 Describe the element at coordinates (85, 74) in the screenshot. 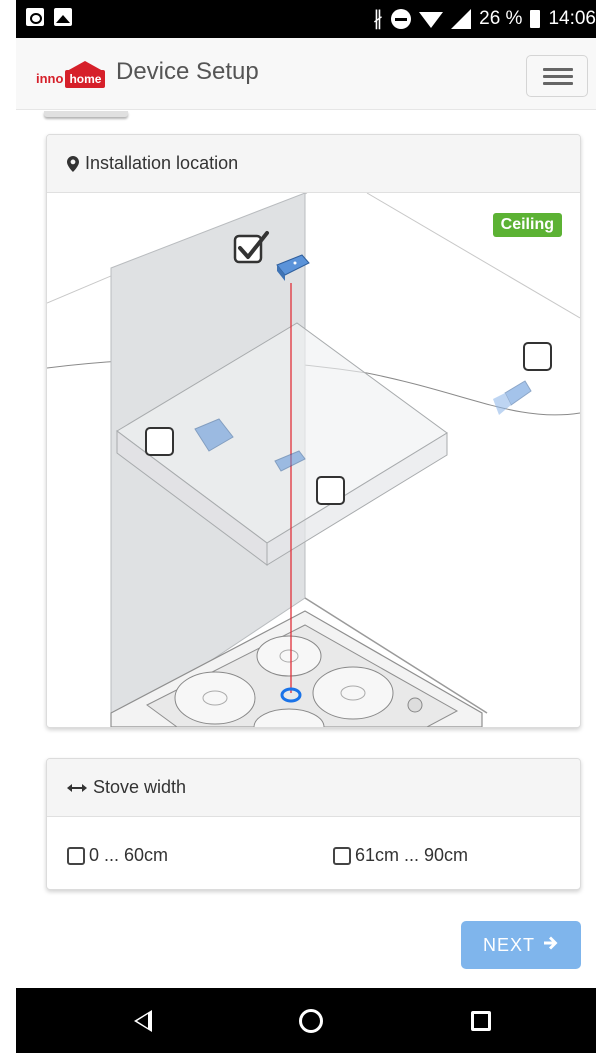

I see `logo-home-text: home` at that location.